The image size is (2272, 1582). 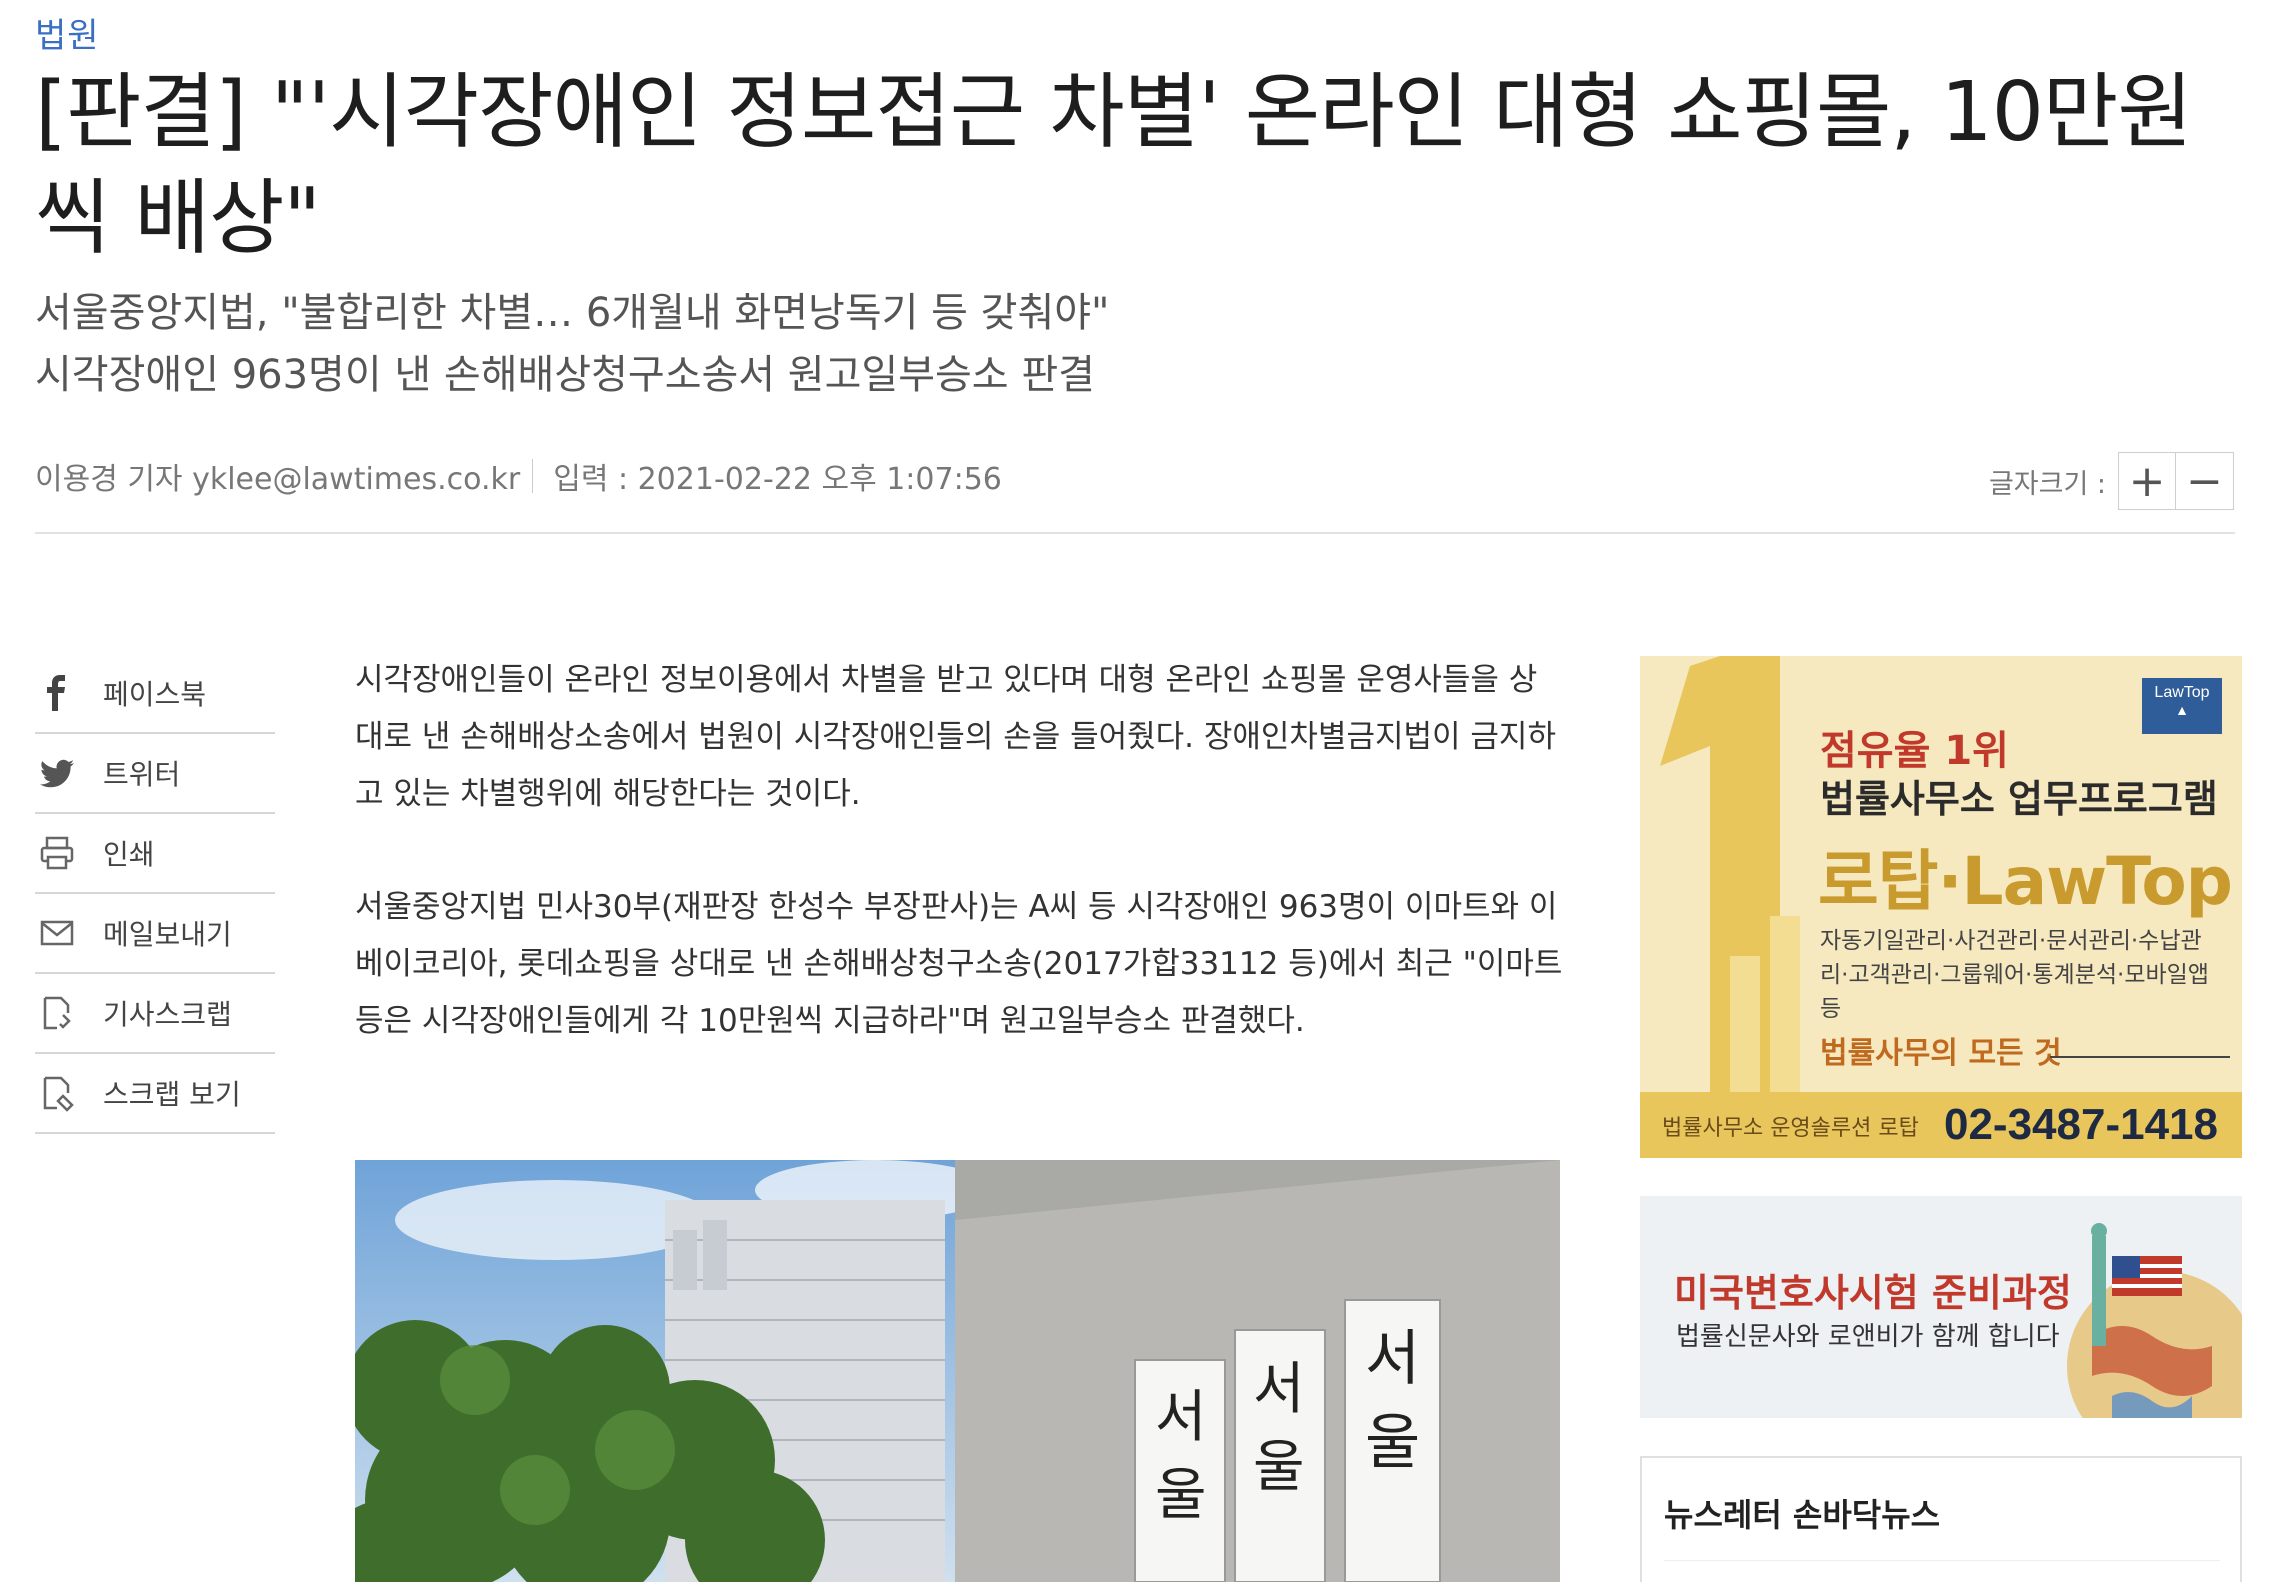 I want to click on lawtop-logo: LawTop ▲, so click(x=2182, y=706).